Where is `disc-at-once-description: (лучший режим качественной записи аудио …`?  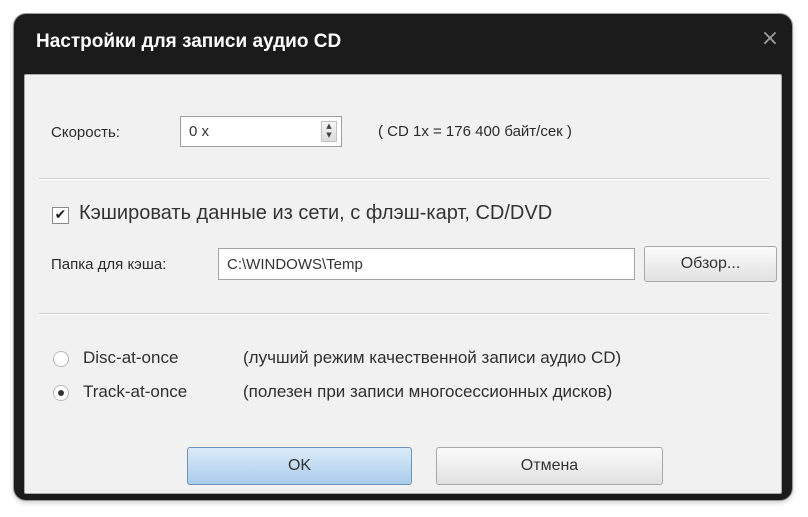 disc-at-once-description: (лучший режим качественной записи аудио … is located at coordinates (432, 357).